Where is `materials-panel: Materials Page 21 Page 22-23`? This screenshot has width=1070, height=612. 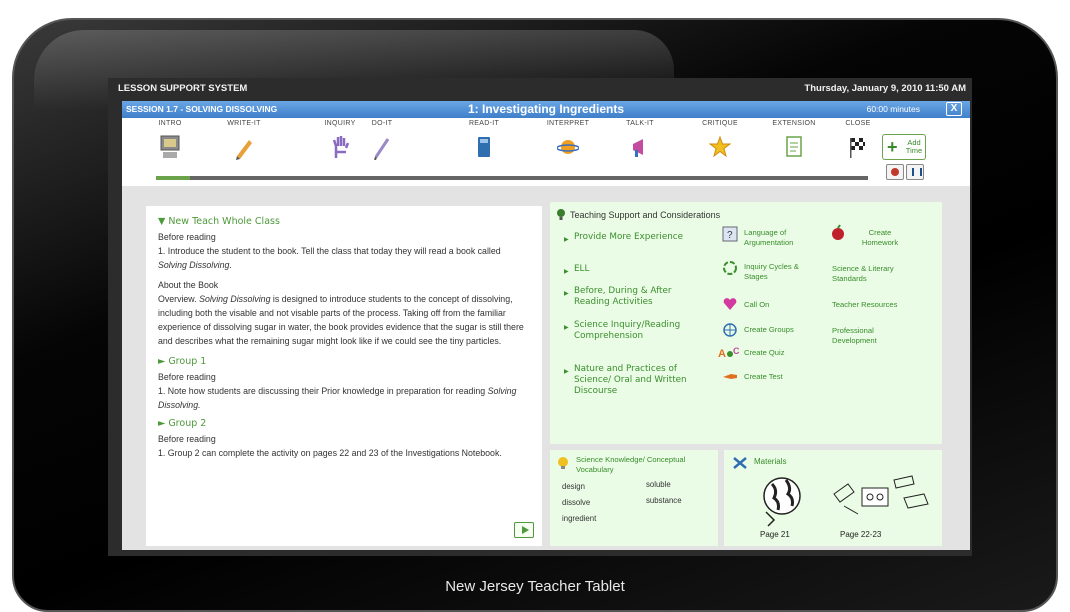
materials-panel: Materials Page 21 Page 22-23 is located at coordinates (833, 498).